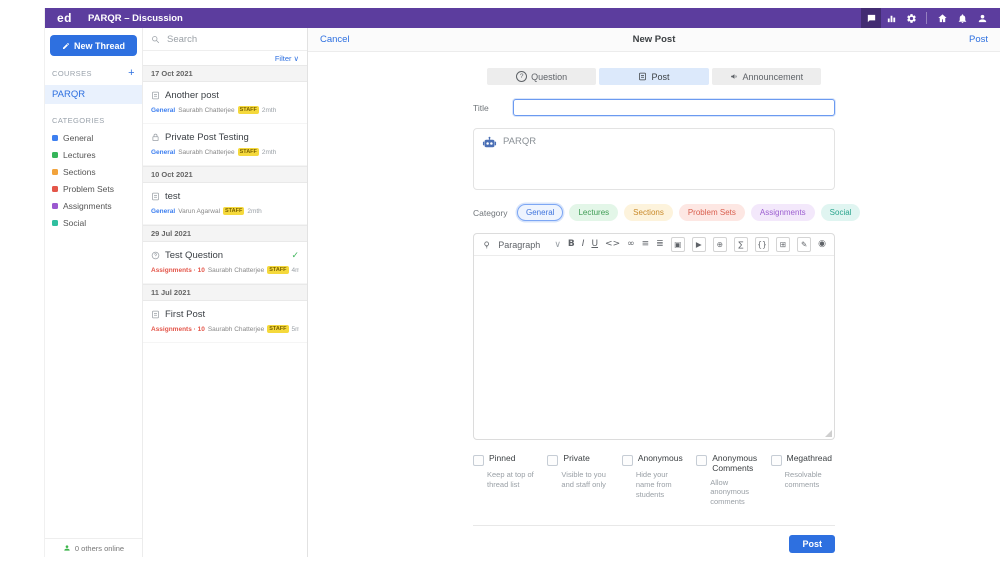 The height and width of the screenshot is (563, 1000). What do you see at coordinates (822, 244) in the screenshot?
I see `preview-eye-icon: ◉` at bounding box center [822, 244].